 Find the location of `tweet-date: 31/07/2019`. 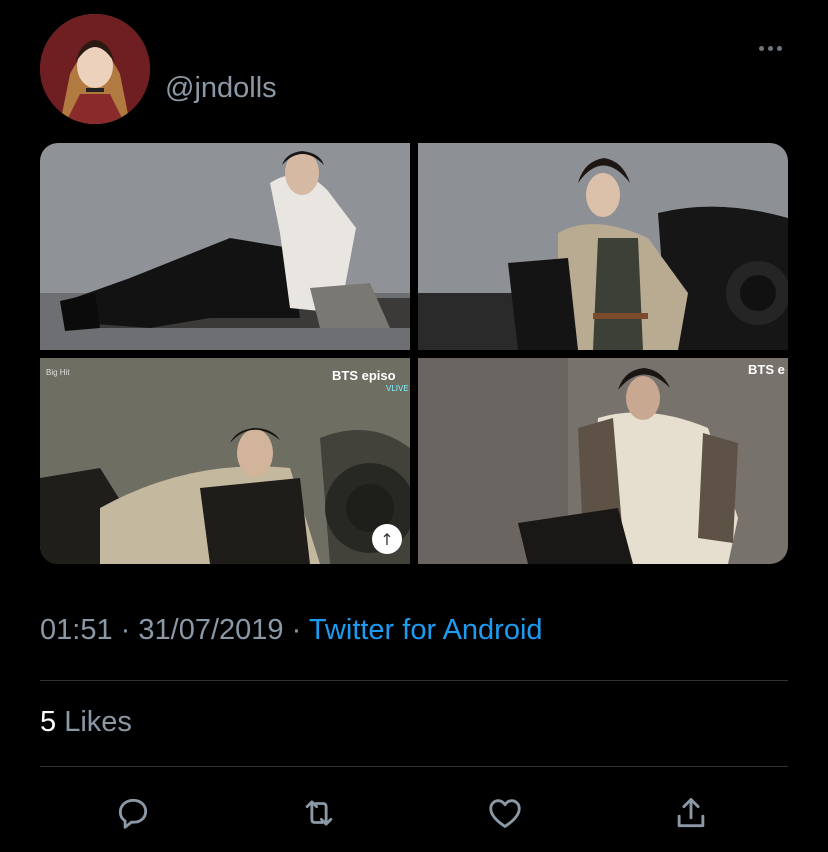

tweet-date: 31/07/2019 is located at coordinates (211, 630).